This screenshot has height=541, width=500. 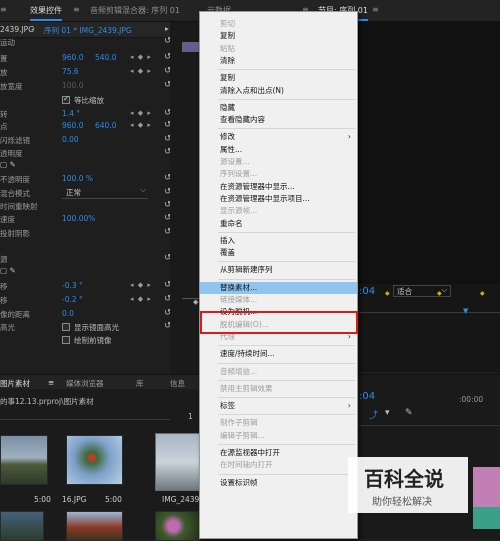 What do you see at coordinates (72, 299) in the screenshot?
I see `effect-value: -0.2 °` at bounding box center [72, 299].